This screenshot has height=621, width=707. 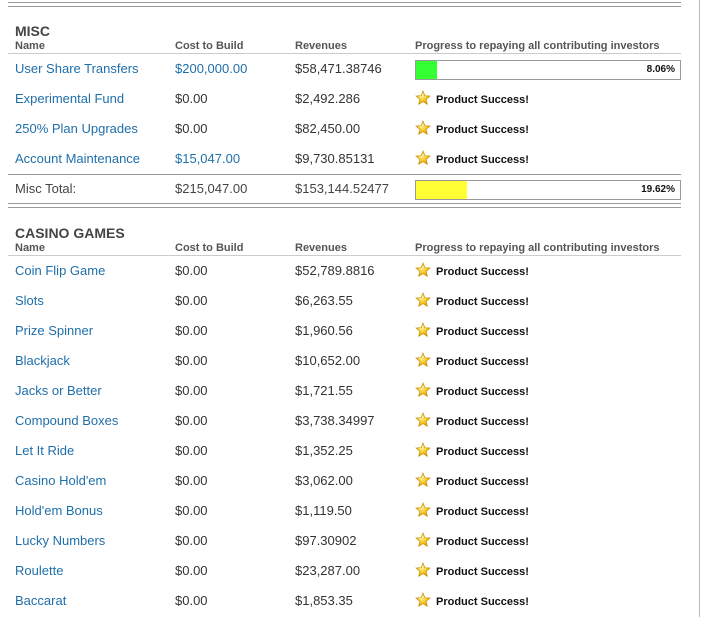 What do you see at coordinates (77, 158) in the screenshot?
I see `row-name-link: Account Maintenance` at bounding box center [77, 158].